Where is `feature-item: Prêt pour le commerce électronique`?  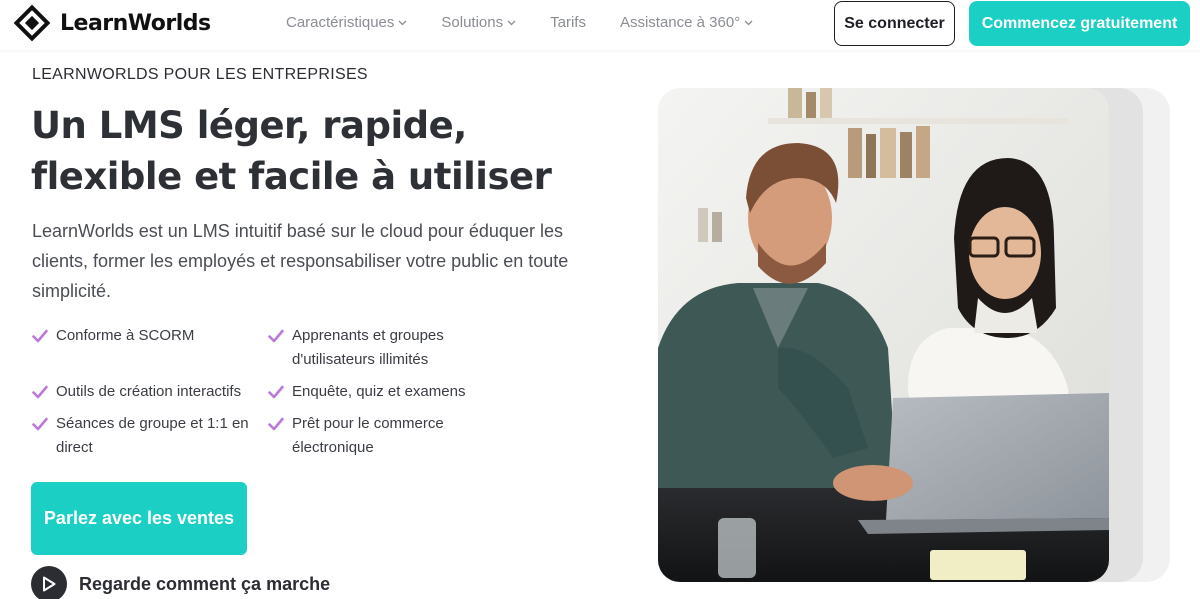 feature-item: Prêt pour le commerce électronique is located at coordinates (385, 436).